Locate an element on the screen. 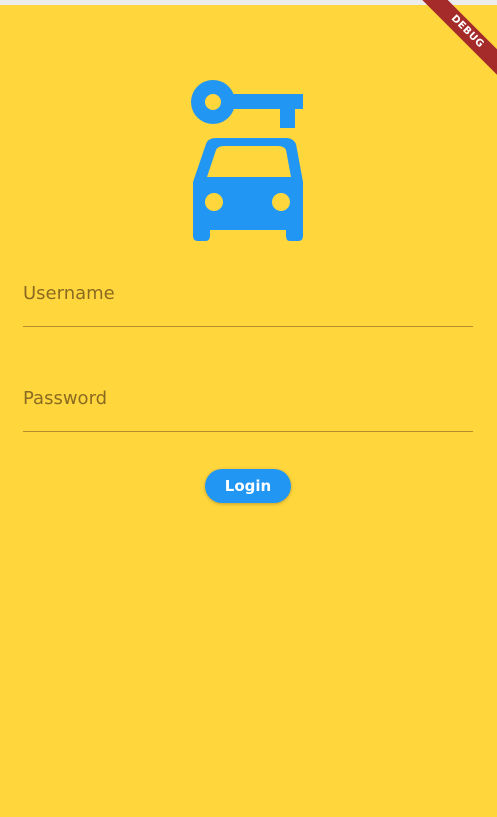 The image size is (497, 817). username-field: Username is located at coordinates (248, 304).